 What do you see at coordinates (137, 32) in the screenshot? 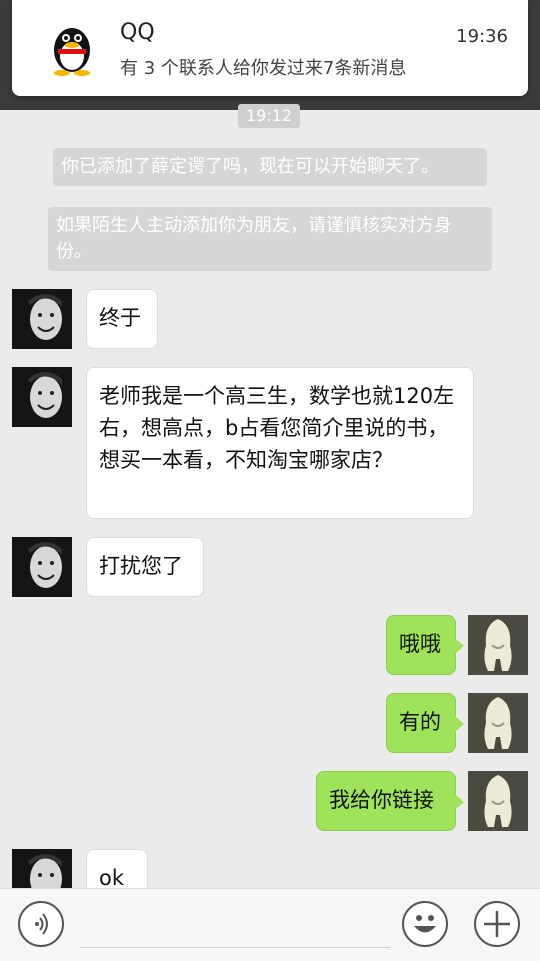
I see `notification-title: QQ` at bounding box center [137, 32].